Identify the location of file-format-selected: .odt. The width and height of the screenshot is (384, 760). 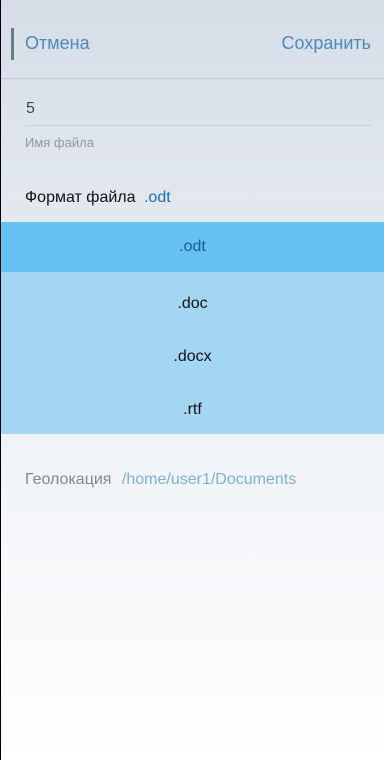
(157, 197).